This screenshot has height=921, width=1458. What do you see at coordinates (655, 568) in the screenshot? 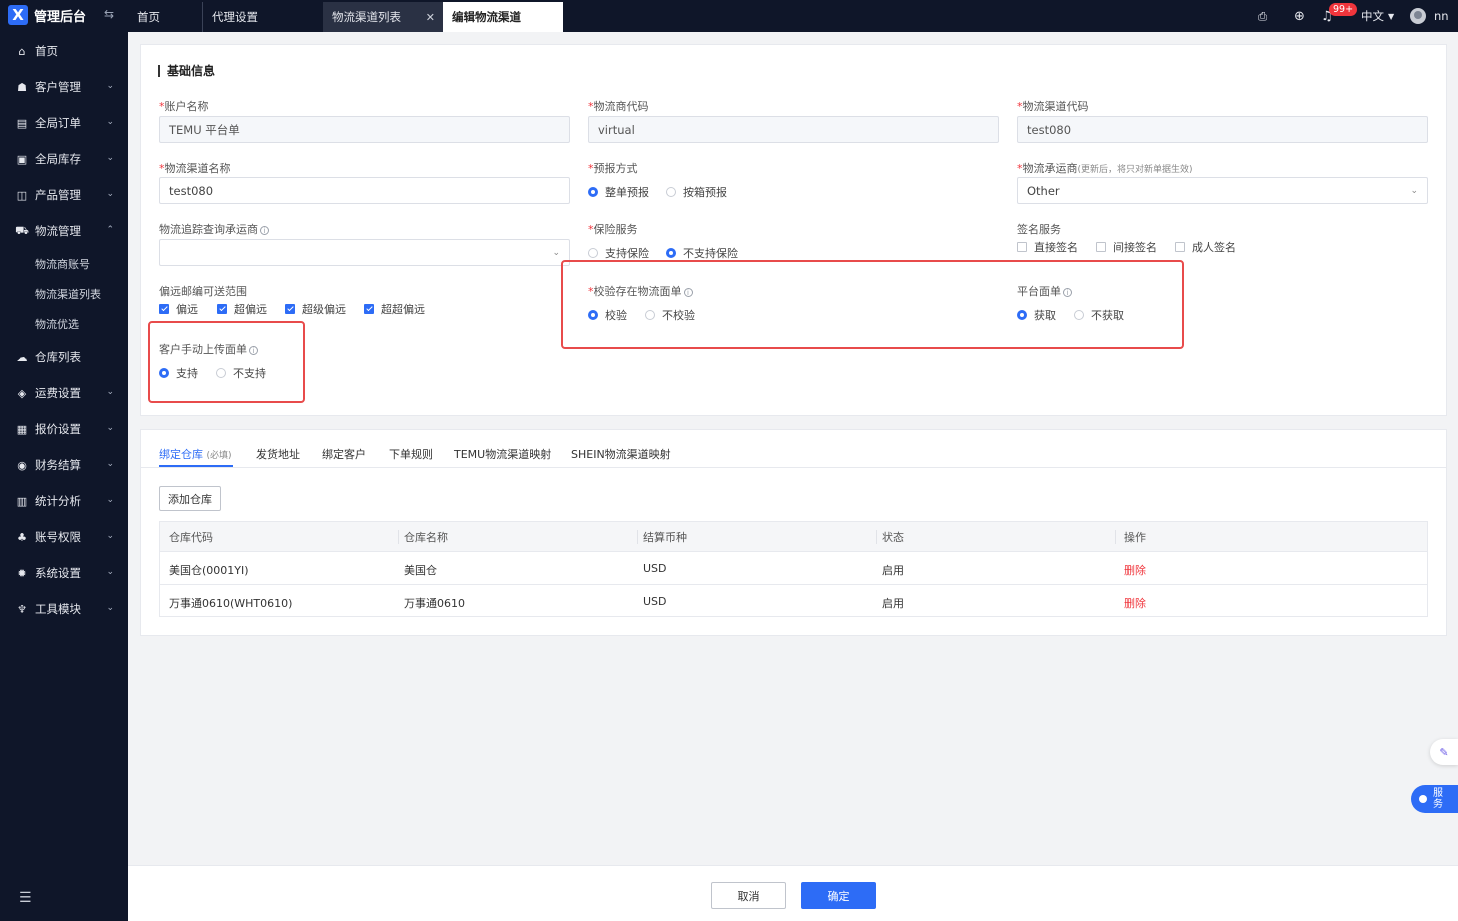
I see `table-cell: USD` at bounding box center [655, 568].